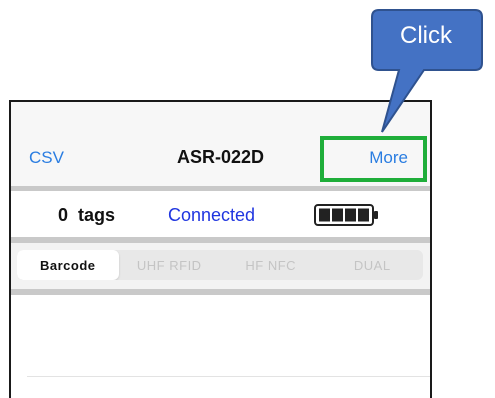  Describe the element at coordinates (46, 158) in the screenshot. I see `csv-button: CSV` at that location.